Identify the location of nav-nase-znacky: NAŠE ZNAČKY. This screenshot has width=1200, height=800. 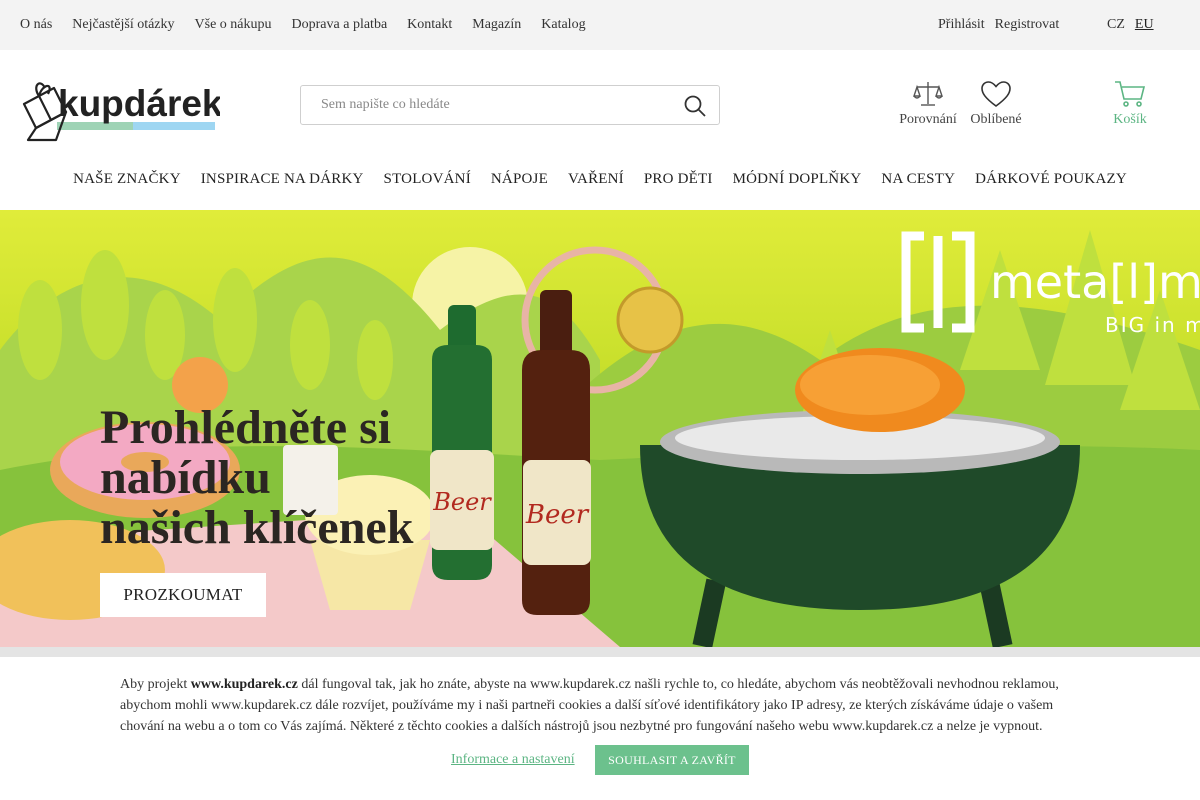
(127, 185).